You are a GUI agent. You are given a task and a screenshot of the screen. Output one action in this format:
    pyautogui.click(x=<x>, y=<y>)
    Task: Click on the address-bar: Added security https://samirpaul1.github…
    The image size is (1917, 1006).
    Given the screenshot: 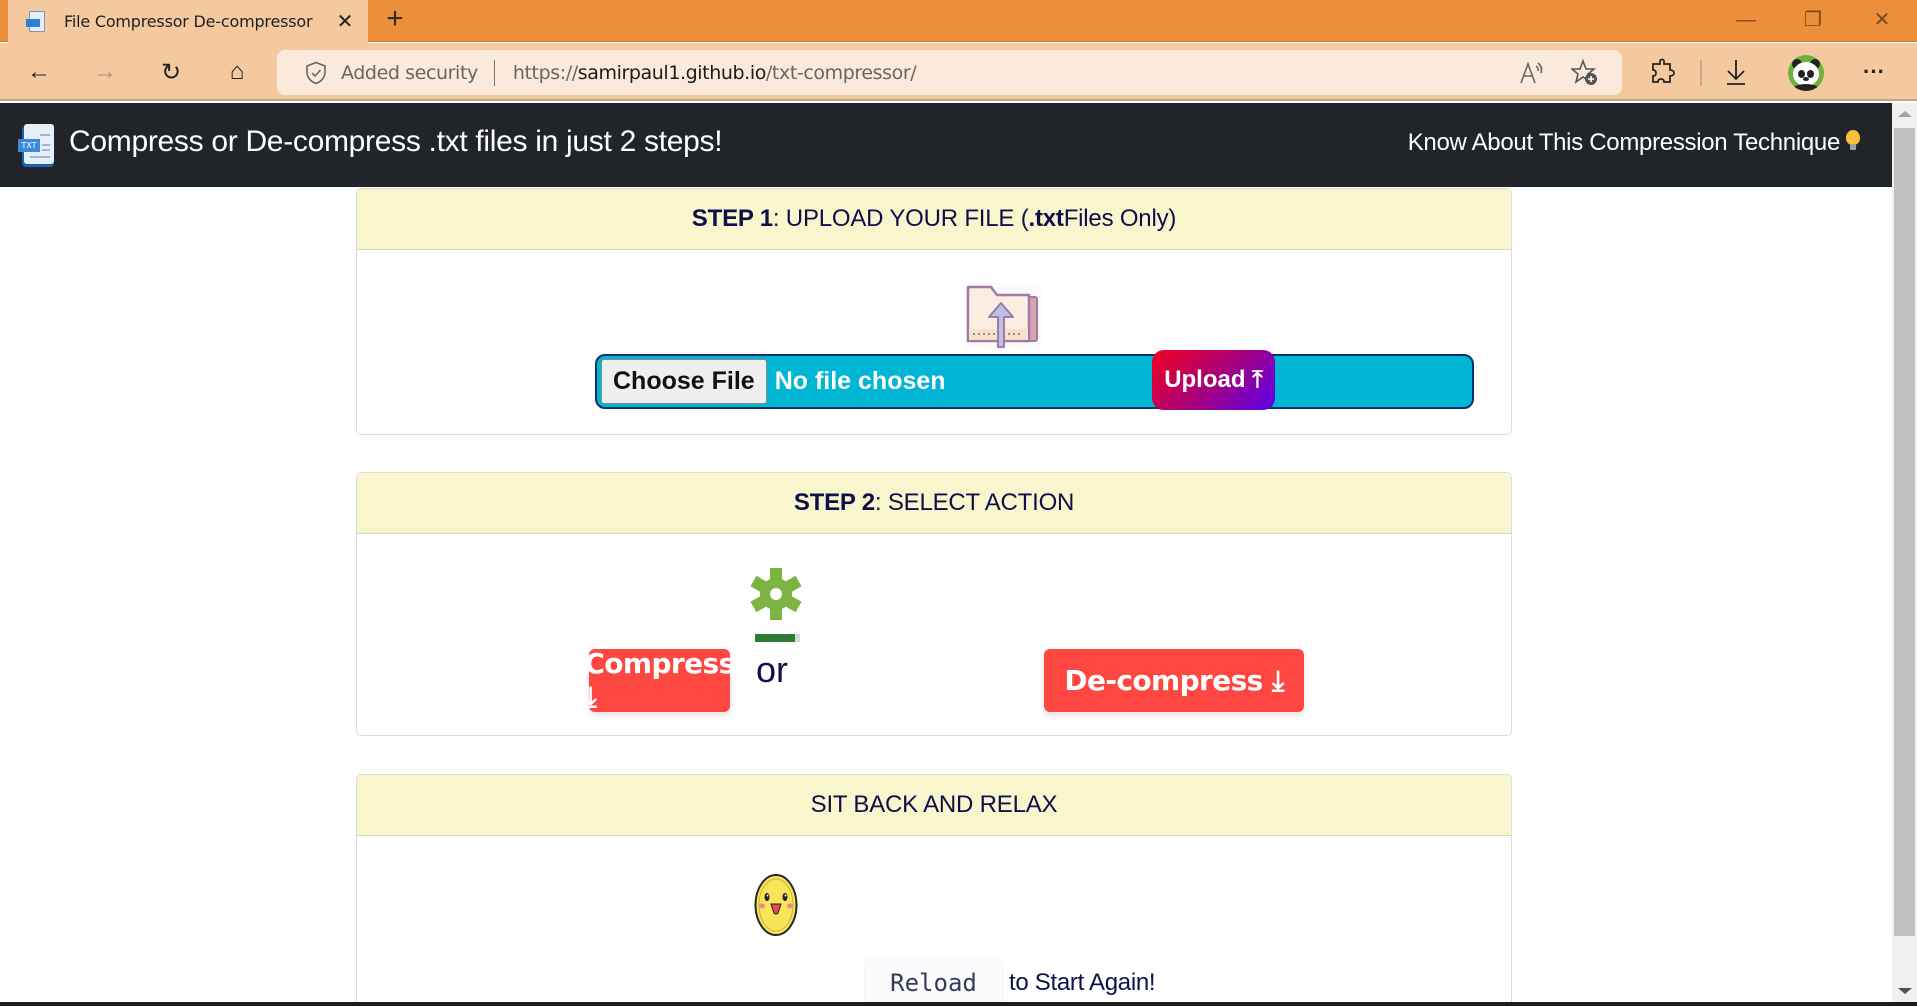 What is the action you would take?
    pyautogui.click(x=949, y=72)
    